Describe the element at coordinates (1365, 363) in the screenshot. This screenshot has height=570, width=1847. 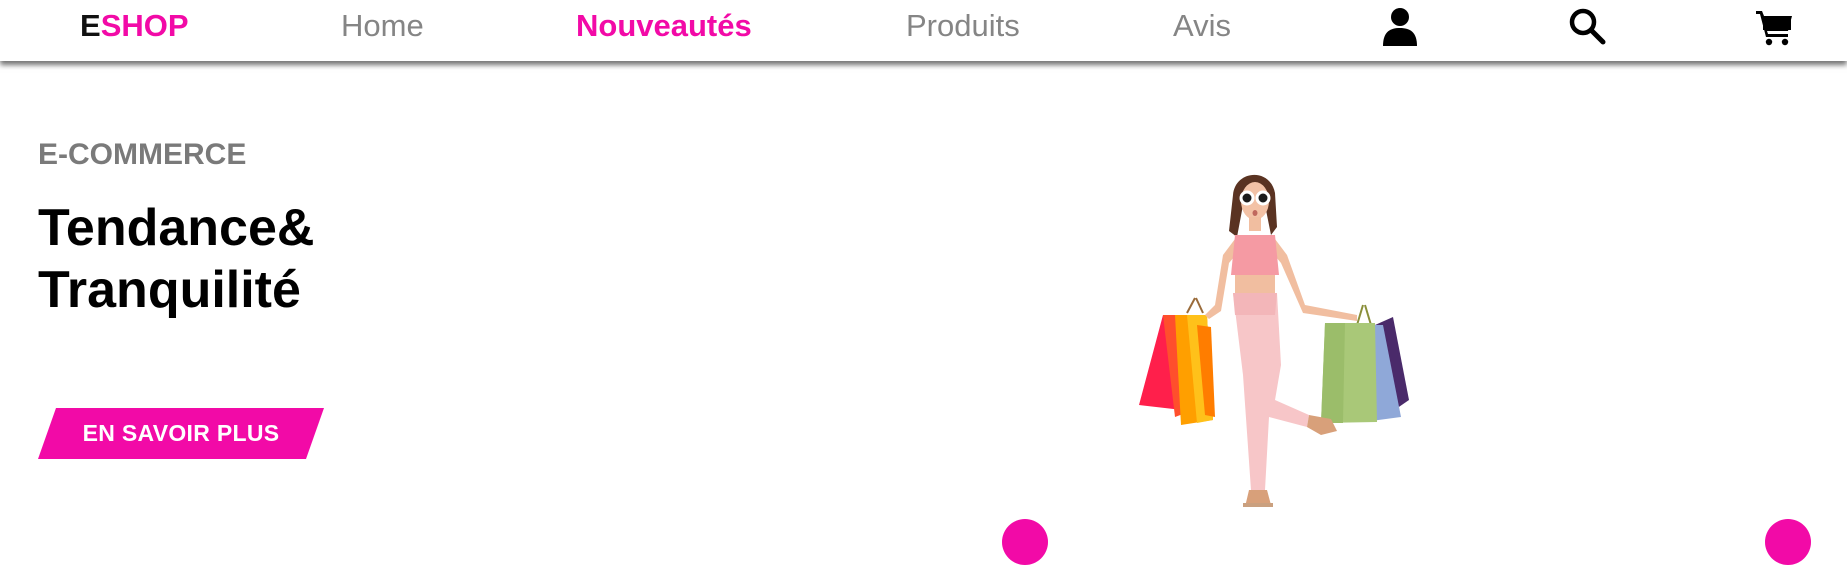
I see `right-shopping-bags` at that location.